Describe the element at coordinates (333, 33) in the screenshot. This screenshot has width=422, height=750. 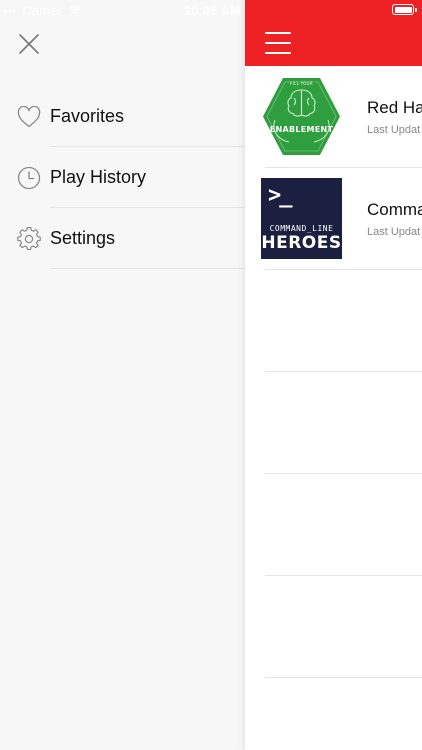
I see `top-navigation-bar` at that location.